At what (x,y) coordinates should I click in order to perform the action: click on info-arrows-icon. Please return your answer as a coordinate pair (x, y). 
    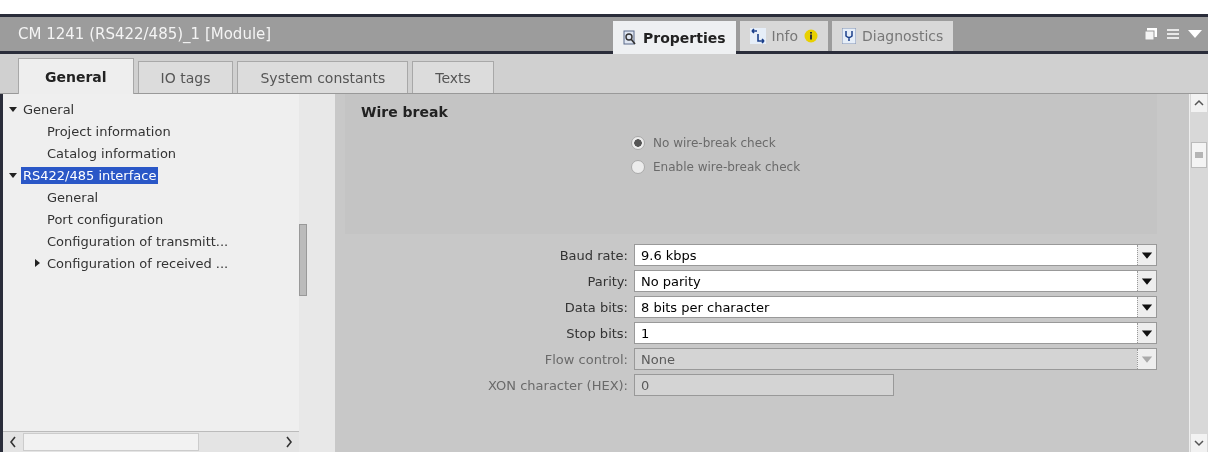
    Looking at the image, I should click on (757, 36).